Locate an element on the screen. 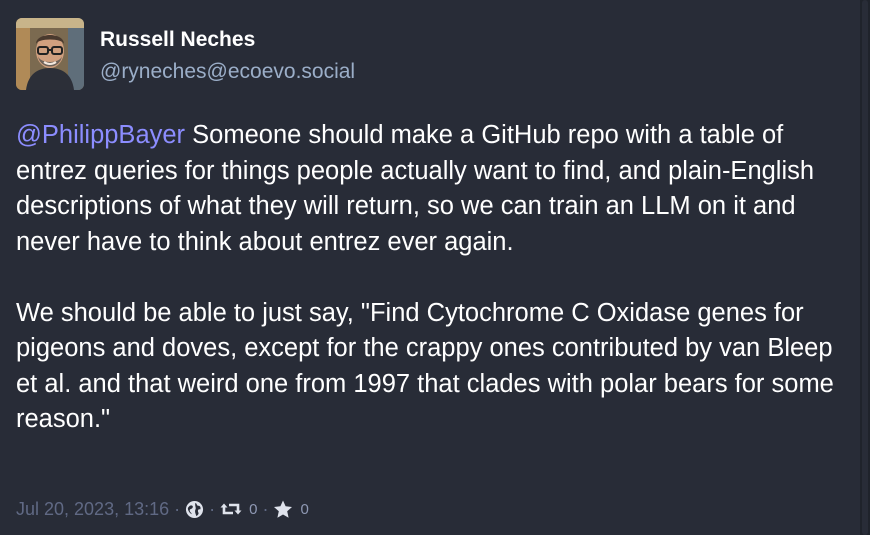  author-handle: @ryneches@ecoevo.social is located at coordinates (227, 72).